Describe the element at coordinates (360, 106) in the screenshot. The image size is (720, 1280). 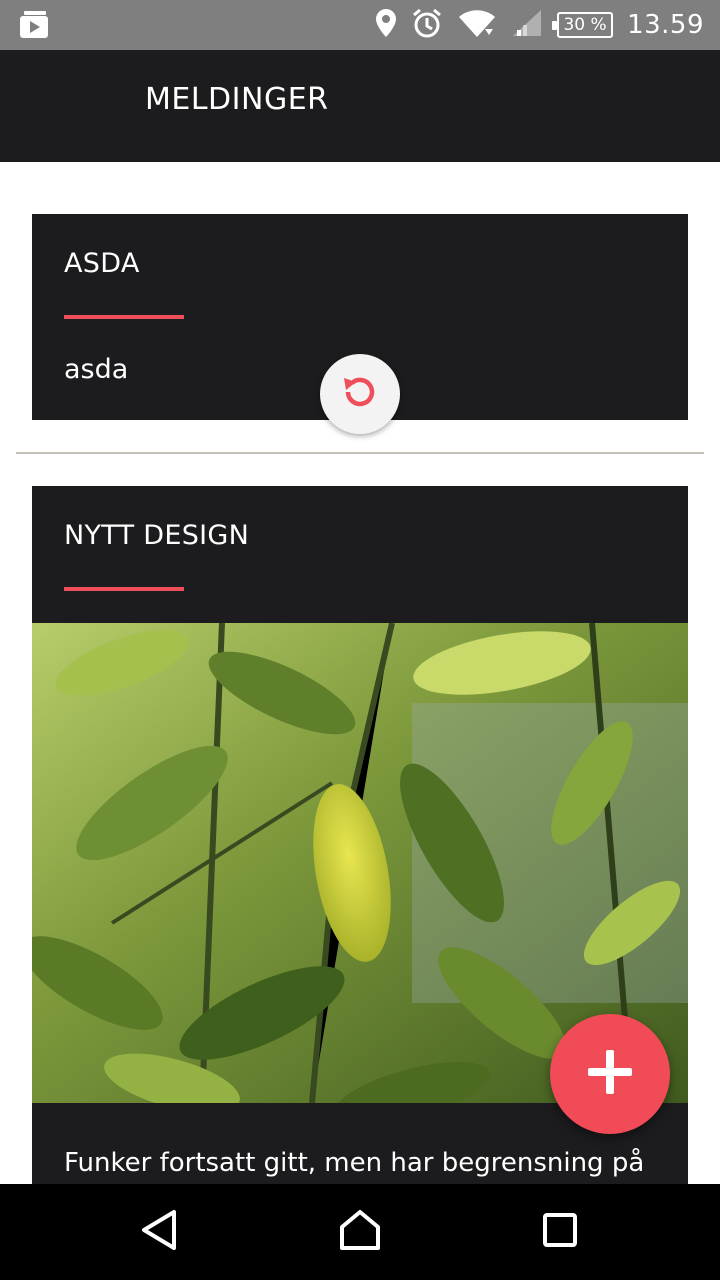
I see `app-bar: MELDINGER` at that location.